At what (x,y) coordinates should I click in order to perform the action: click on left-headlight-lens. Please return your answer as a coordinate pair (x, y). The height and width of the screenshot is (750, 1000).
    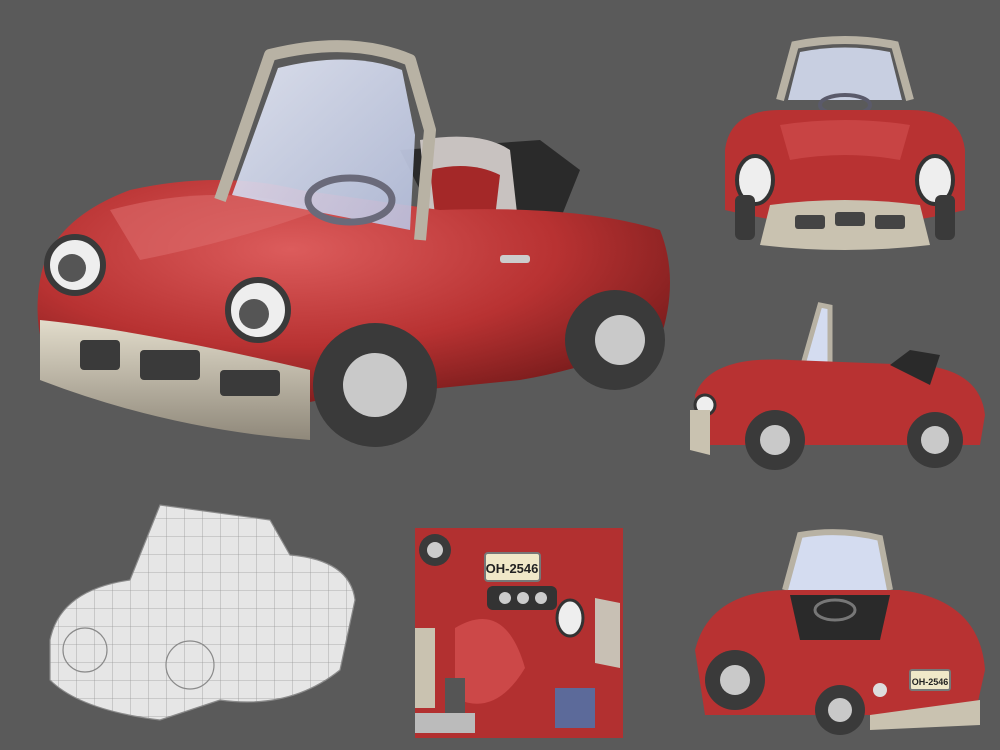
    Looking at the image, I should click on (72, 268).